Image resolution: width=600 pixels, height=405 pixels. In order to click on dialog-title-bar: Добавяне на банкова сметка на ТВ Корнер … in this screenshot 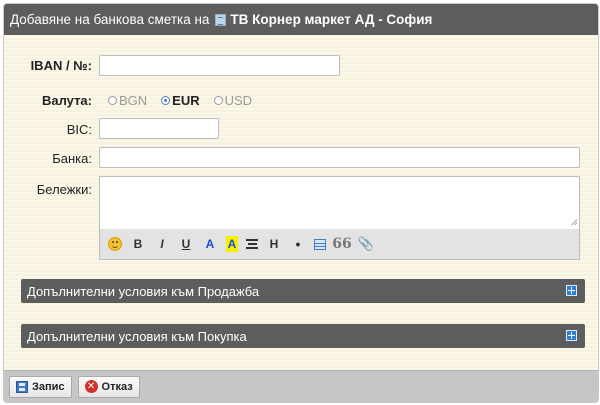, I will do `click(301, 19)`.